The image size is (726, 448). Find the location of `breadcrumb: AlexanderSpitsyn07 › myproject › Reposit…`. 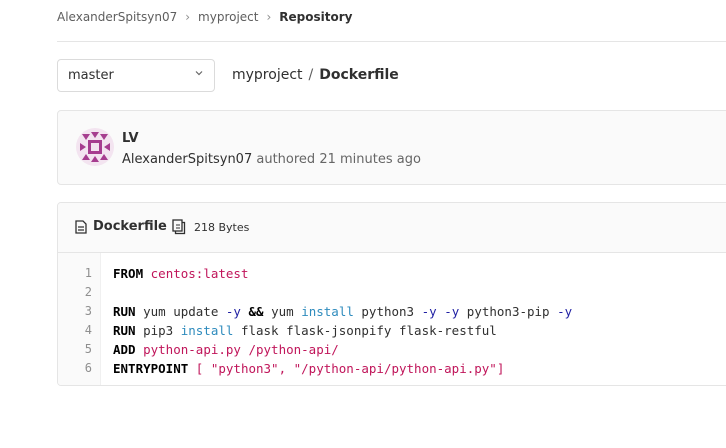

breadcrumb: AlexanderSpitsyn07 › myproject › Reposit… is located at coordinates (205, 17).